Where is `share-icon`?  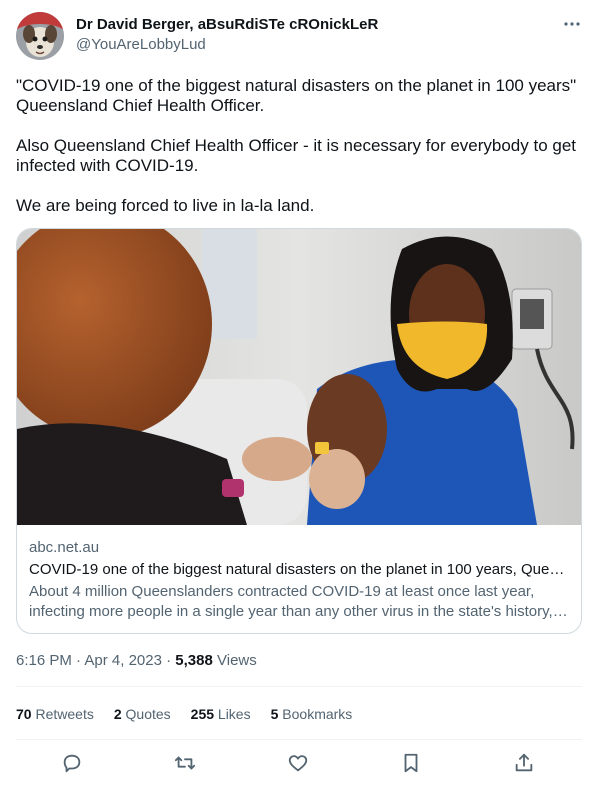
share-icon is located at coordinates (524, 762).